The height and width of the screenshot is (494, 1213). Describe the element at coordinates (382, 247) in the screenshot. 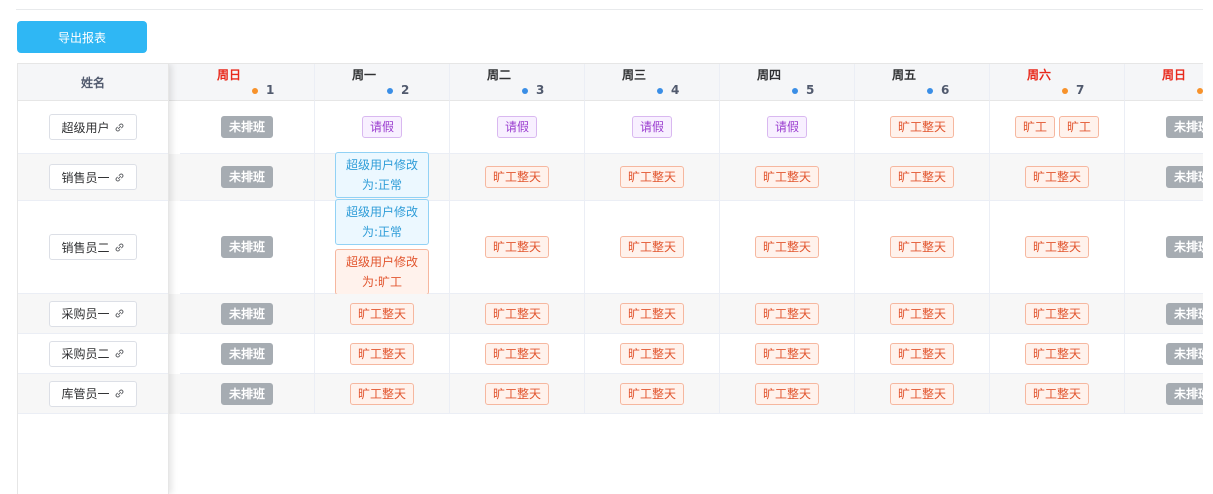

I see `schedule-cell: 超级用户修改为:正常 超级用户修改为:旷工` at that location.